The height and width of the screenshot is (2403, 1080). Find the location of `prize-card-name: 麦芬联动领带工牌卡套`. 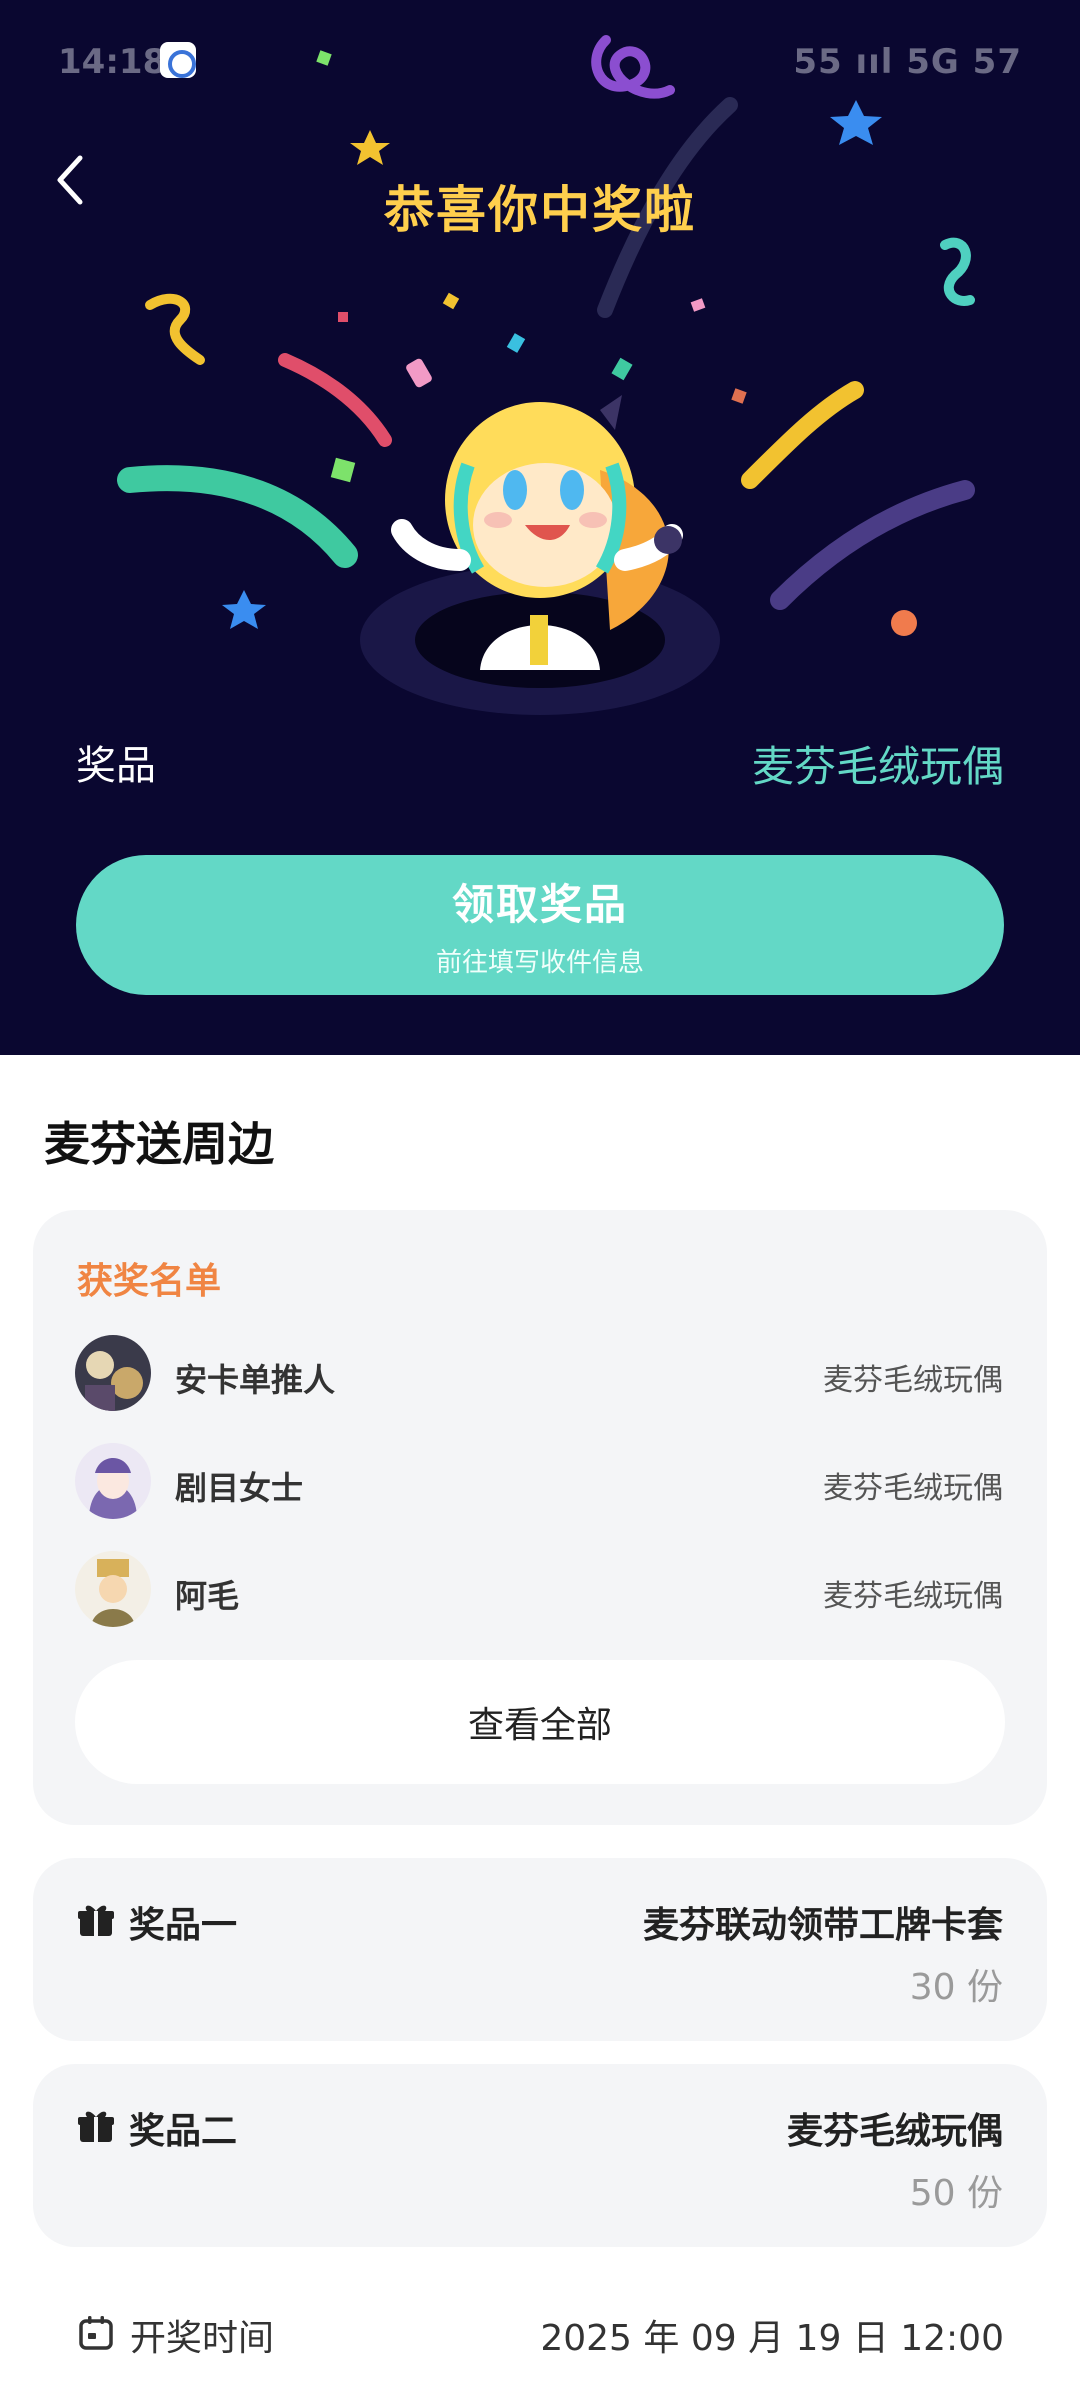

prize-card-name: 麦芬联动领带工牌卡套 is located at coordinates (822, 1925).